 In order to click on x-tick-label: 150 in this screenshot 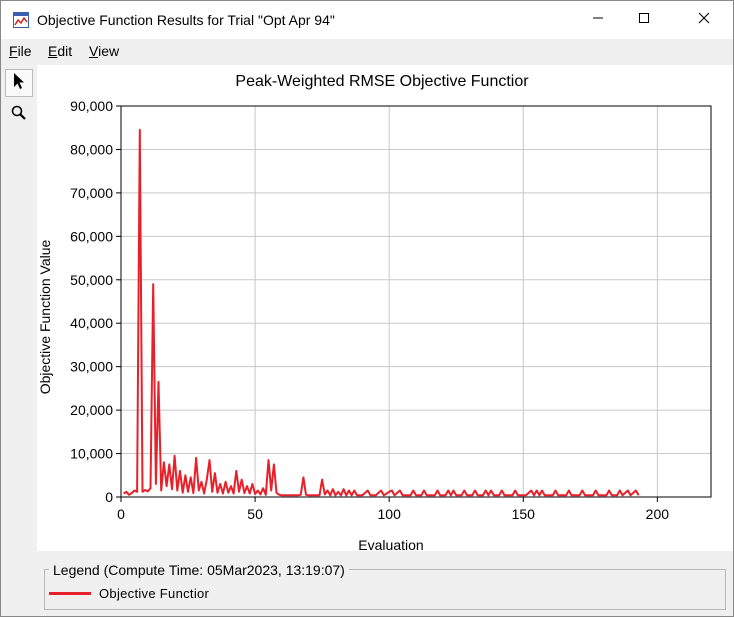, I will do `click(524, 514)`.